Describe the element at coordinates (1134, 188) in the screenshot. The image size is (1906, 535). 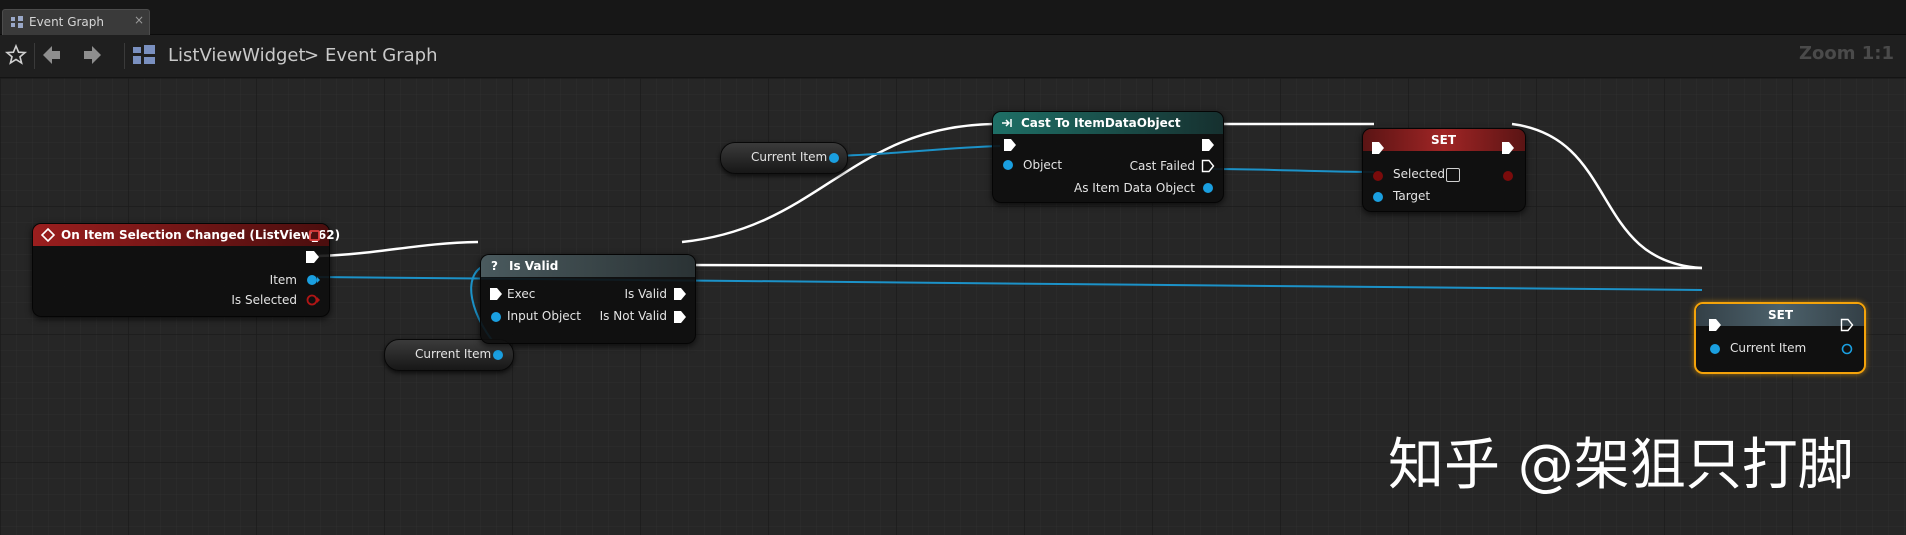
I see `as-item-data-object-pin-label: As Item Data Object` at that location.